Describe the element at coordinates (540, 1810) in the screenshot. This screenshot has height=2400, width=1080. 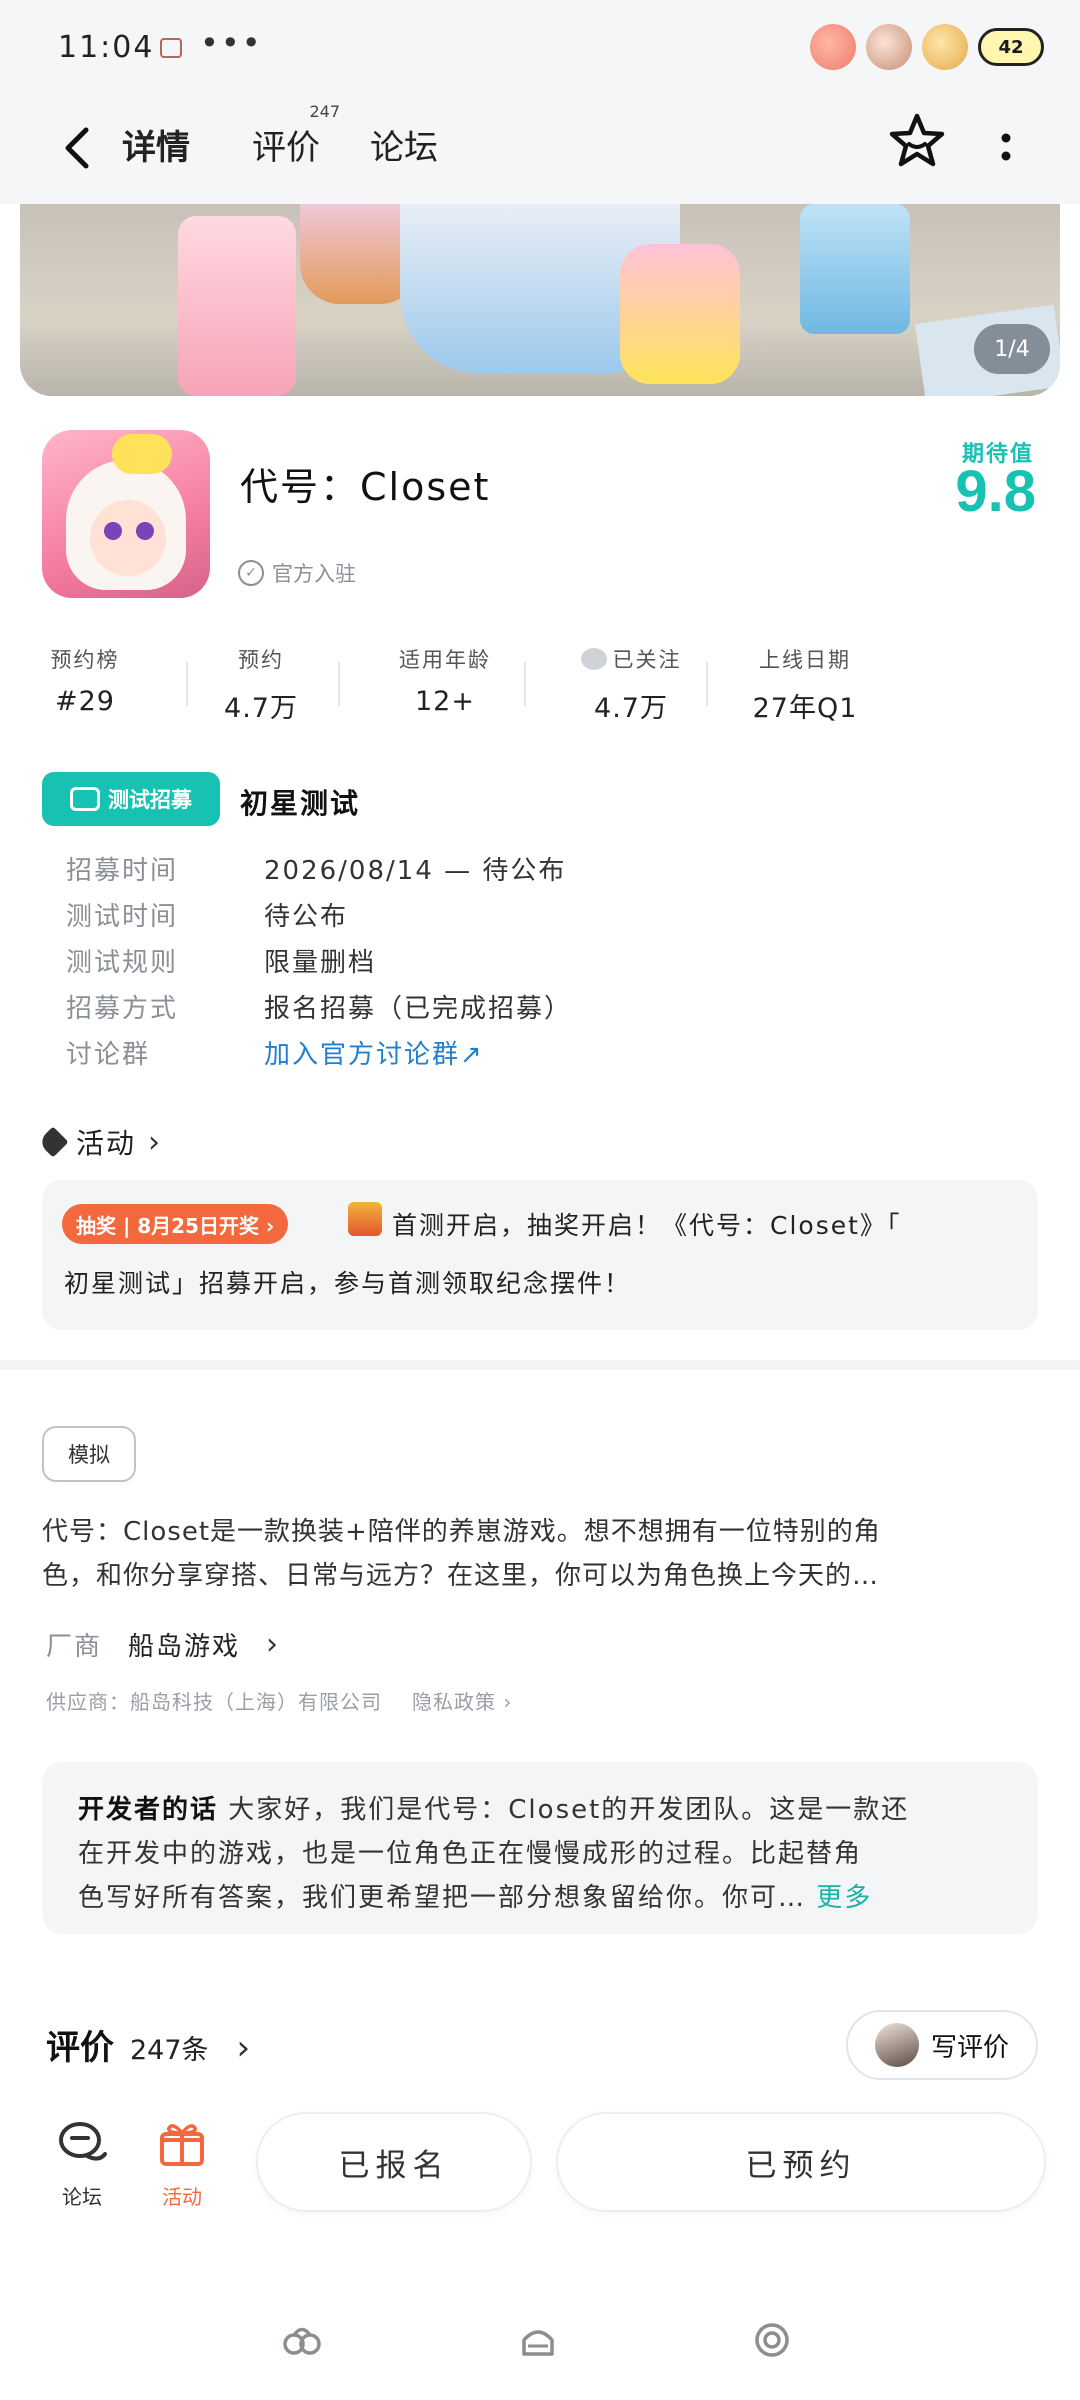
I see `dev-note-line: 开发者的话 大家好，我们是代号：Closet的开发团队。这是一款还` at that location.